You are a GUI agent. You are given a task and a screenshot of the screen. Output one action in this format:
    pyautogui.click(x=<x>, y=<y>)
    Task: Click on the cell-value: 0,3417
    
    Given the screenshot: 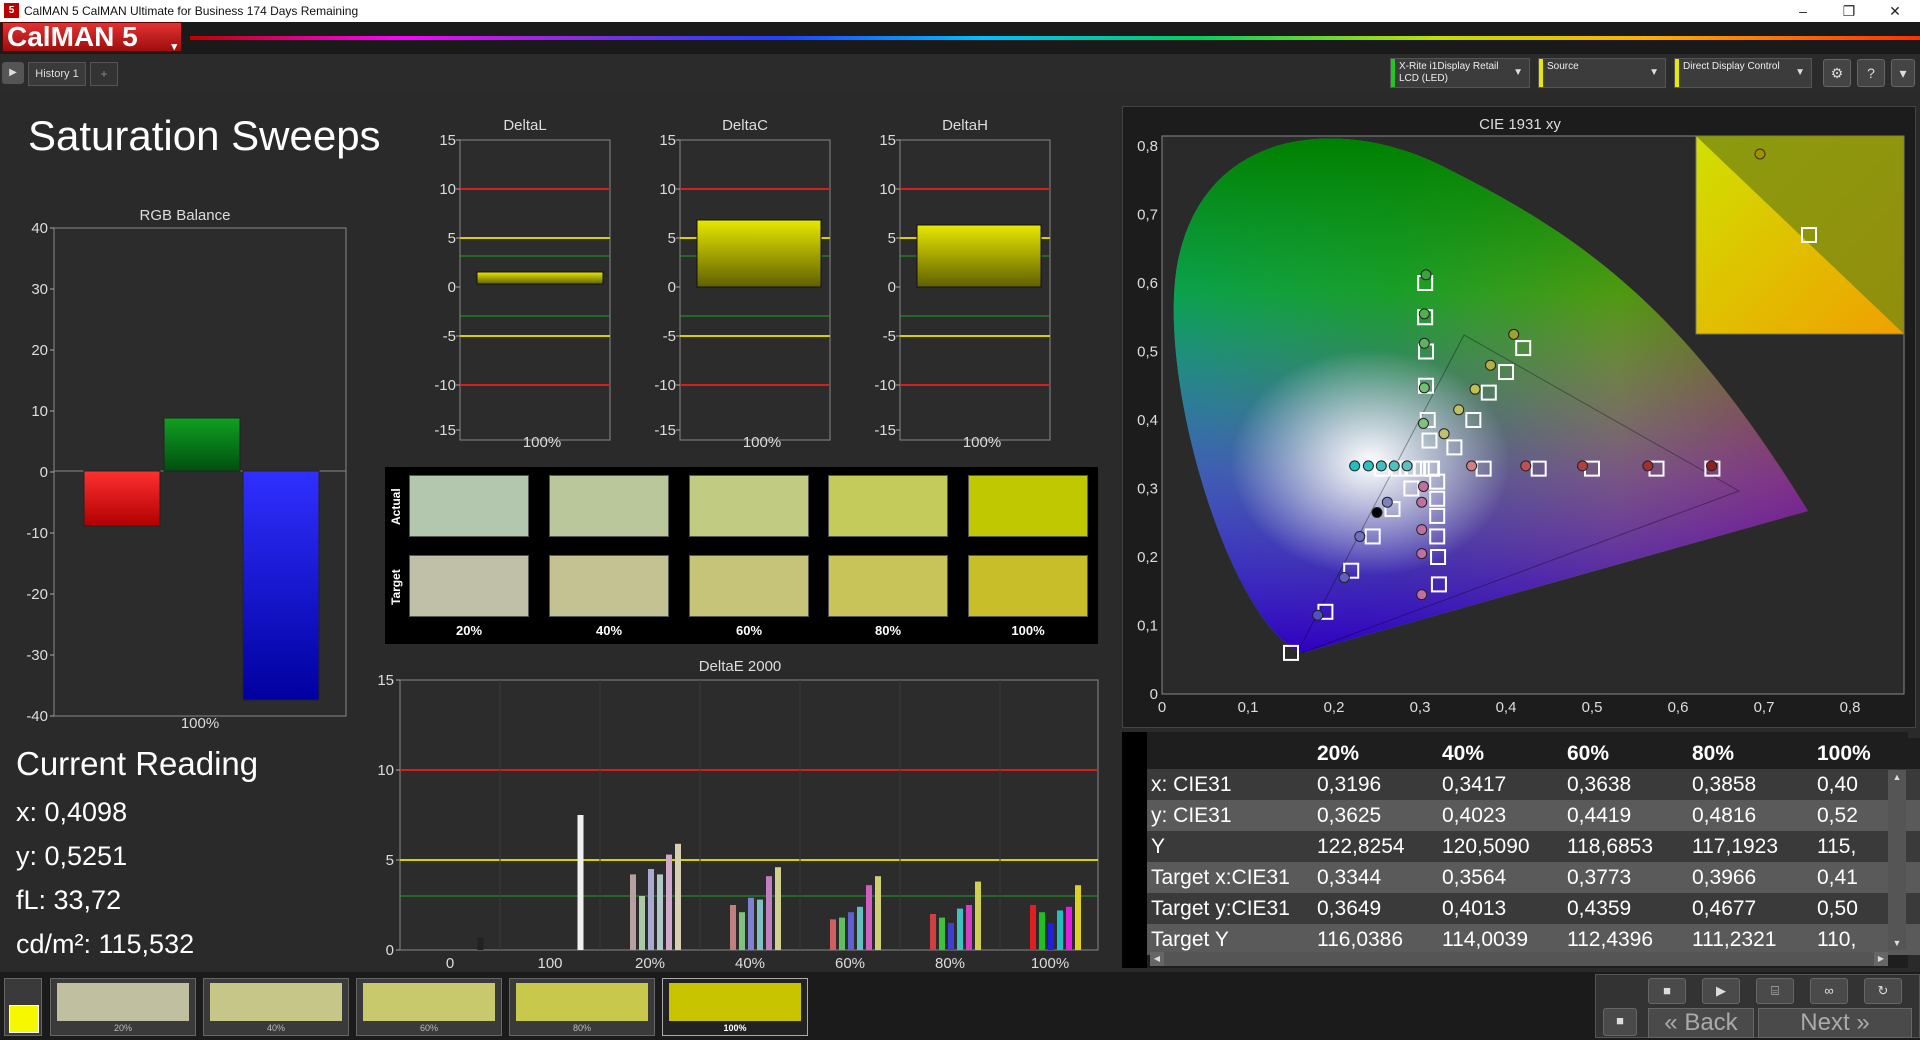 What is the action you would take?
    pyautogui.click(x=1474, y=784)
    